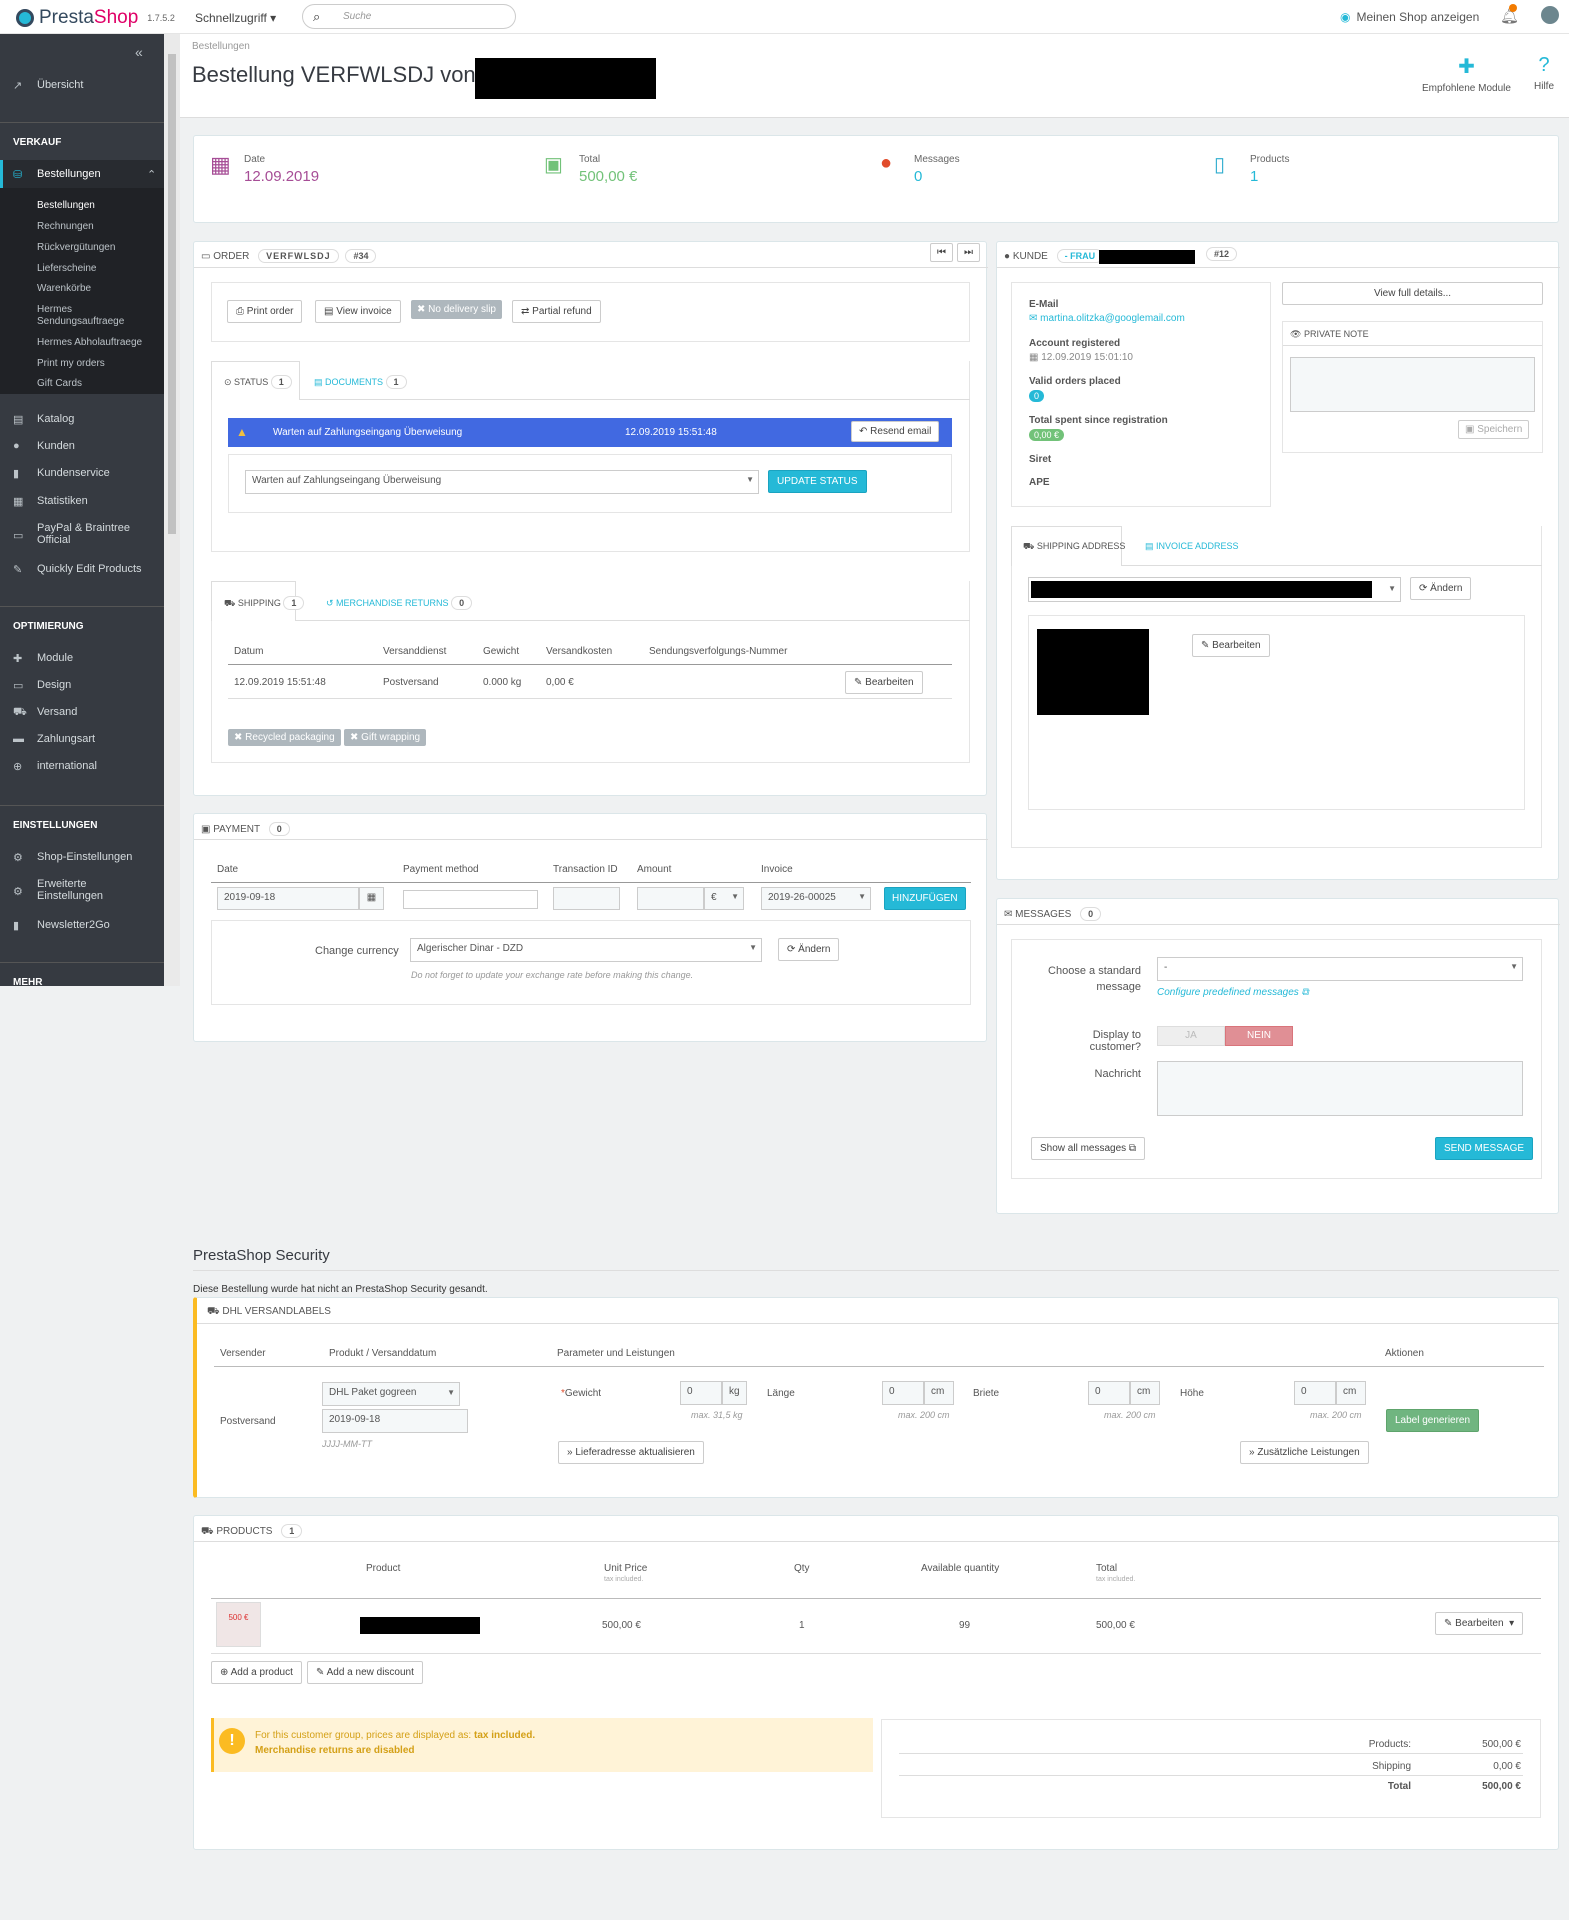 Image resolution: width=1569 pixels, height=1920 pixels. Describe the element at coordinates (1544, 65) in the screenshot. I see `help-icon: ?` at that location.